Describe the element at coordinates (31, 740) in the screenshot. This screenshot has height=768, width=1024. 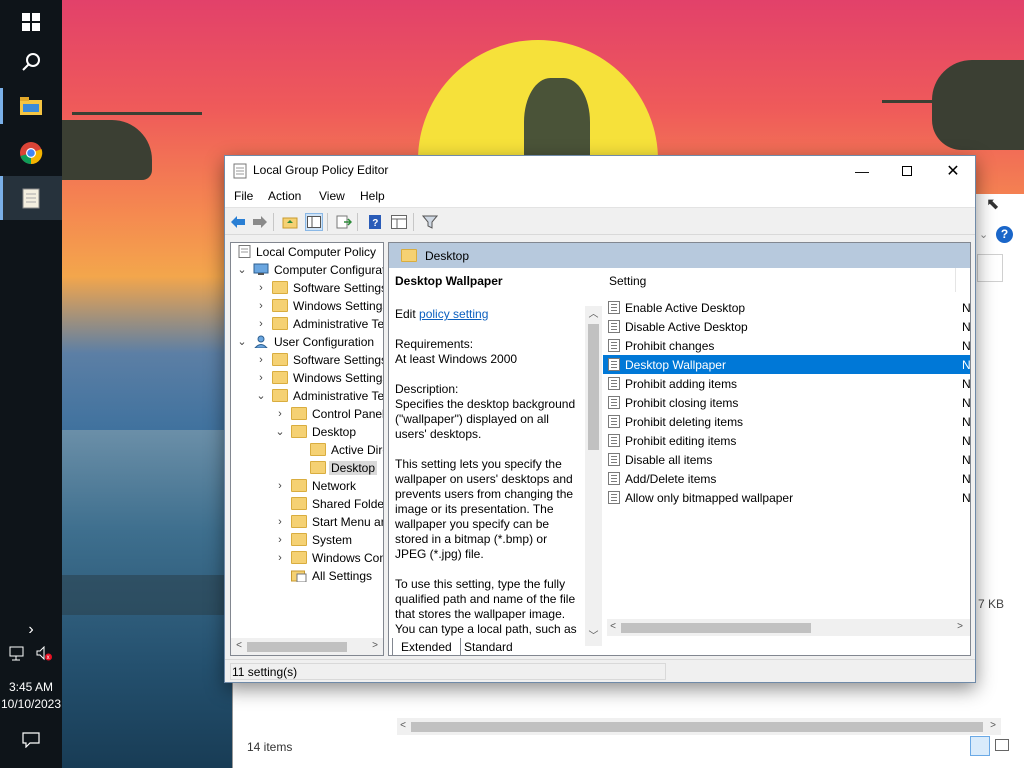
I see `action-center-button` at that location.